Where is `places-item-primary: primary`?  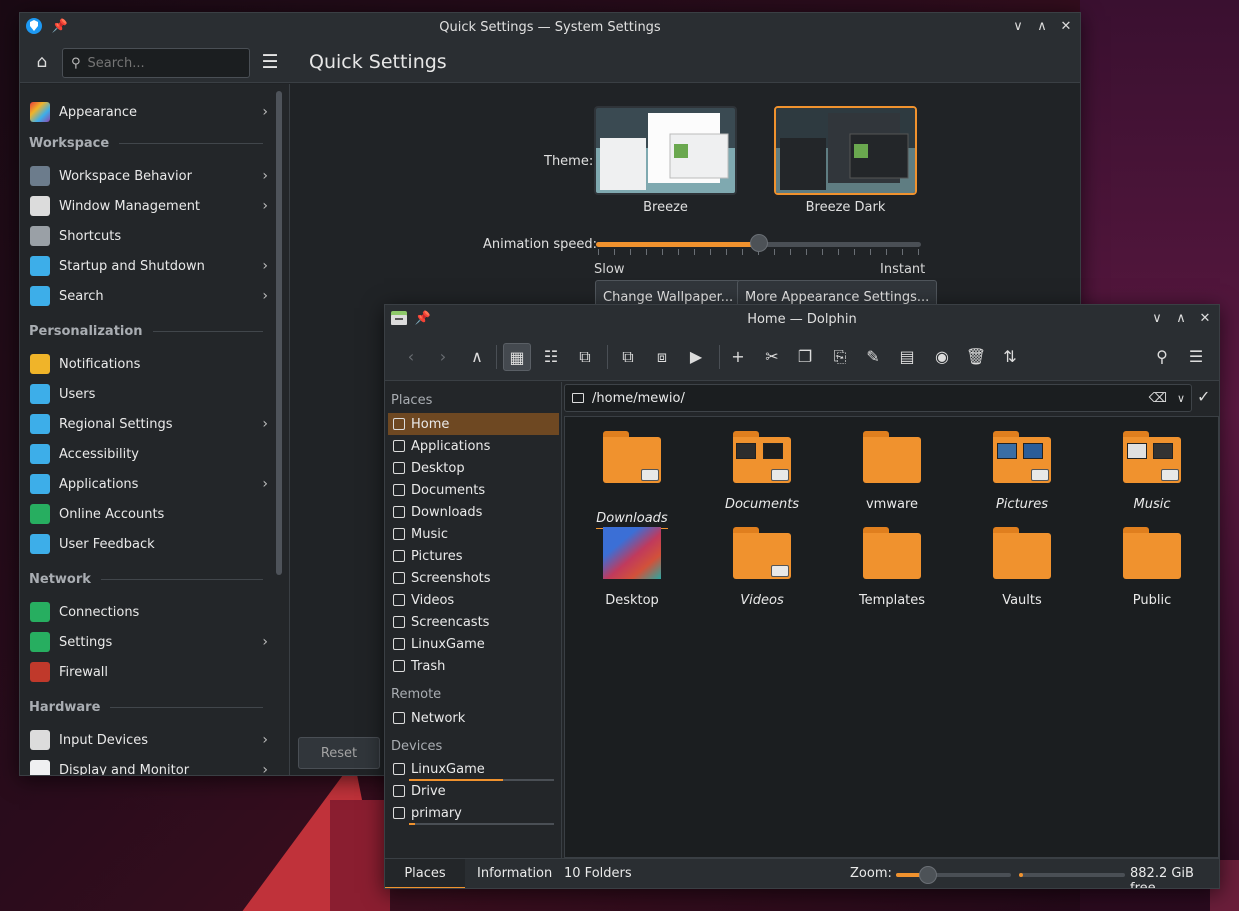 places-item-primary: primary is located at coordinates (473, 813).